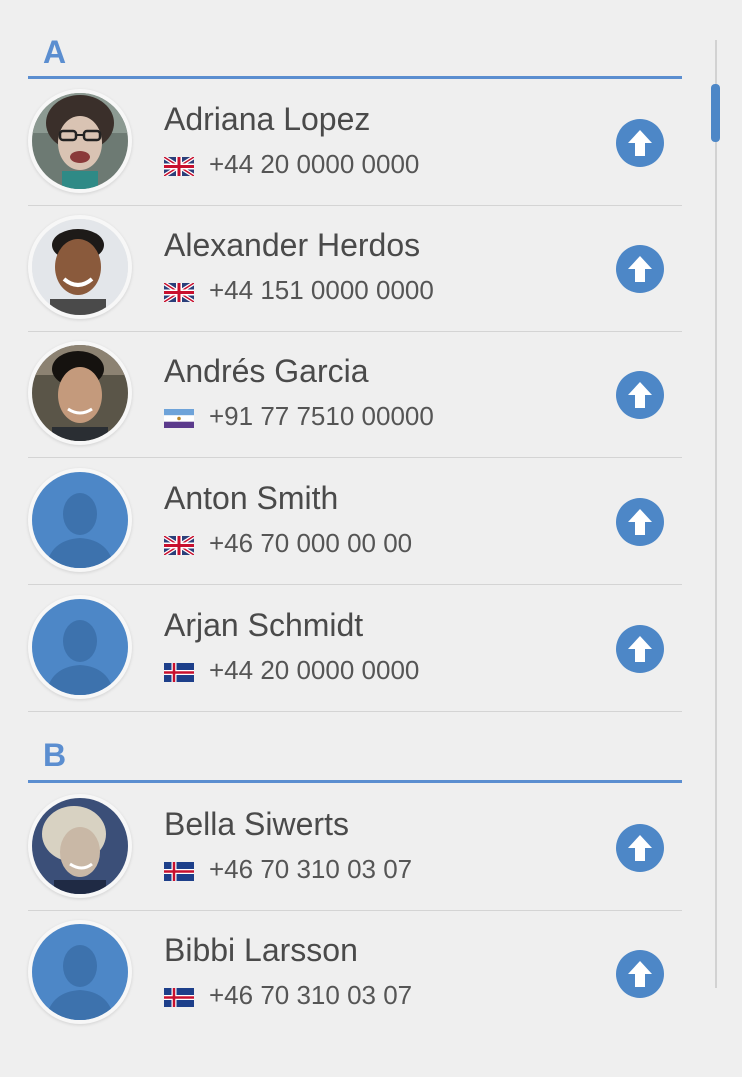 The image size is (742, 1077). What do you see at coordinates (355, 394) in the screenshot?
I see `contact-row: Andrés Garcia +91 77 7510 00000` at bounding box center [355, 394].